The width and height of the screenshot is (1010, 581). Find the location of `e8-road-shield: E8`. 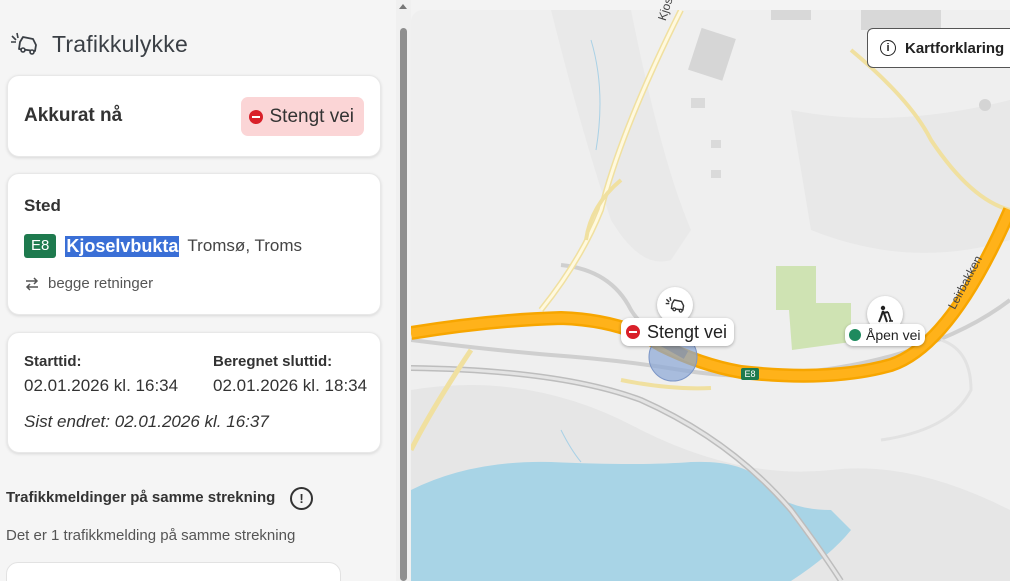

e8-road-shield: E8 is located at coordinates (750, 374).